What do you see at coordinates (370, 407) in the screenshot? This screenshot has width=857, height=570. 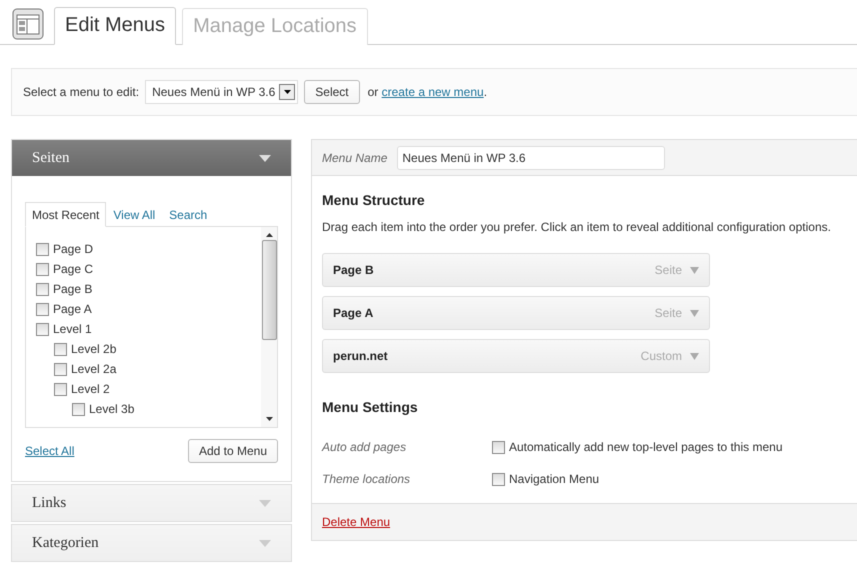 I see `settings-heading: Menu Settings` at bounding box center [370, 407].